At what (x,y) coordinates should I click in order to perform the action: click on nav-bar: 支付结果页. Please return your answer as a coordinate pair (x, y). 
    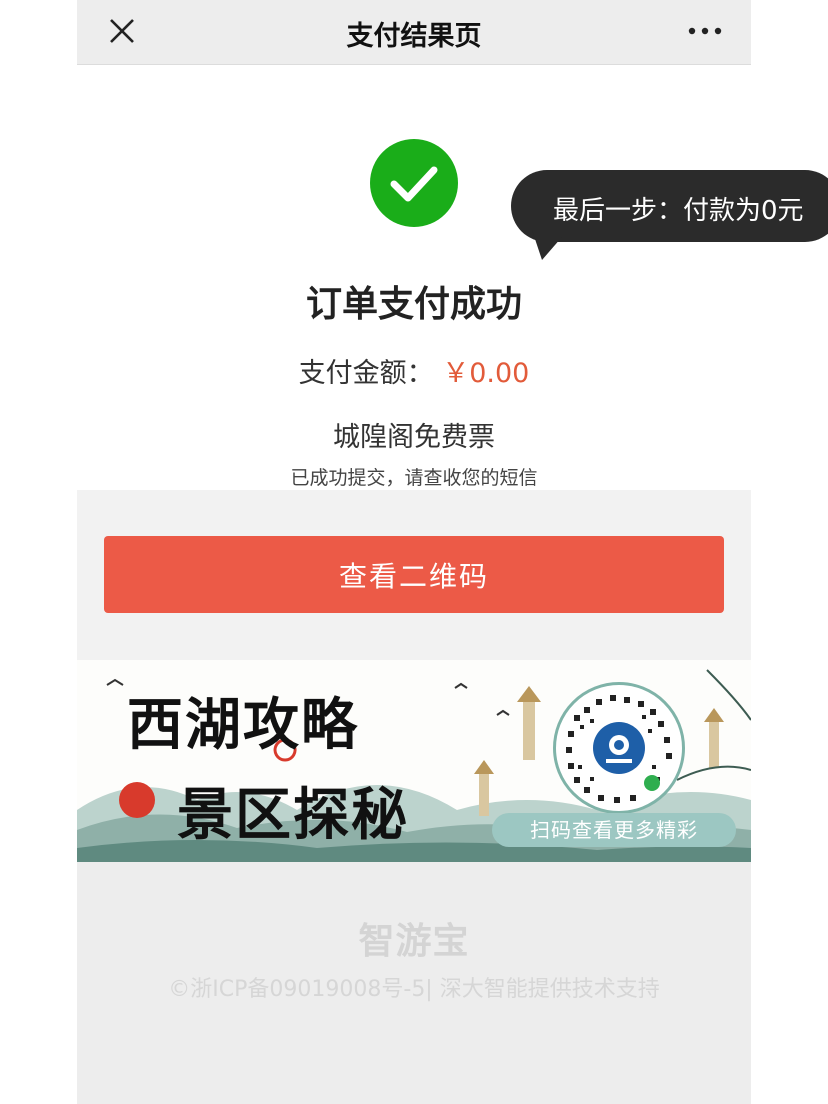
    Looking at the image, I should click on (414, 32).